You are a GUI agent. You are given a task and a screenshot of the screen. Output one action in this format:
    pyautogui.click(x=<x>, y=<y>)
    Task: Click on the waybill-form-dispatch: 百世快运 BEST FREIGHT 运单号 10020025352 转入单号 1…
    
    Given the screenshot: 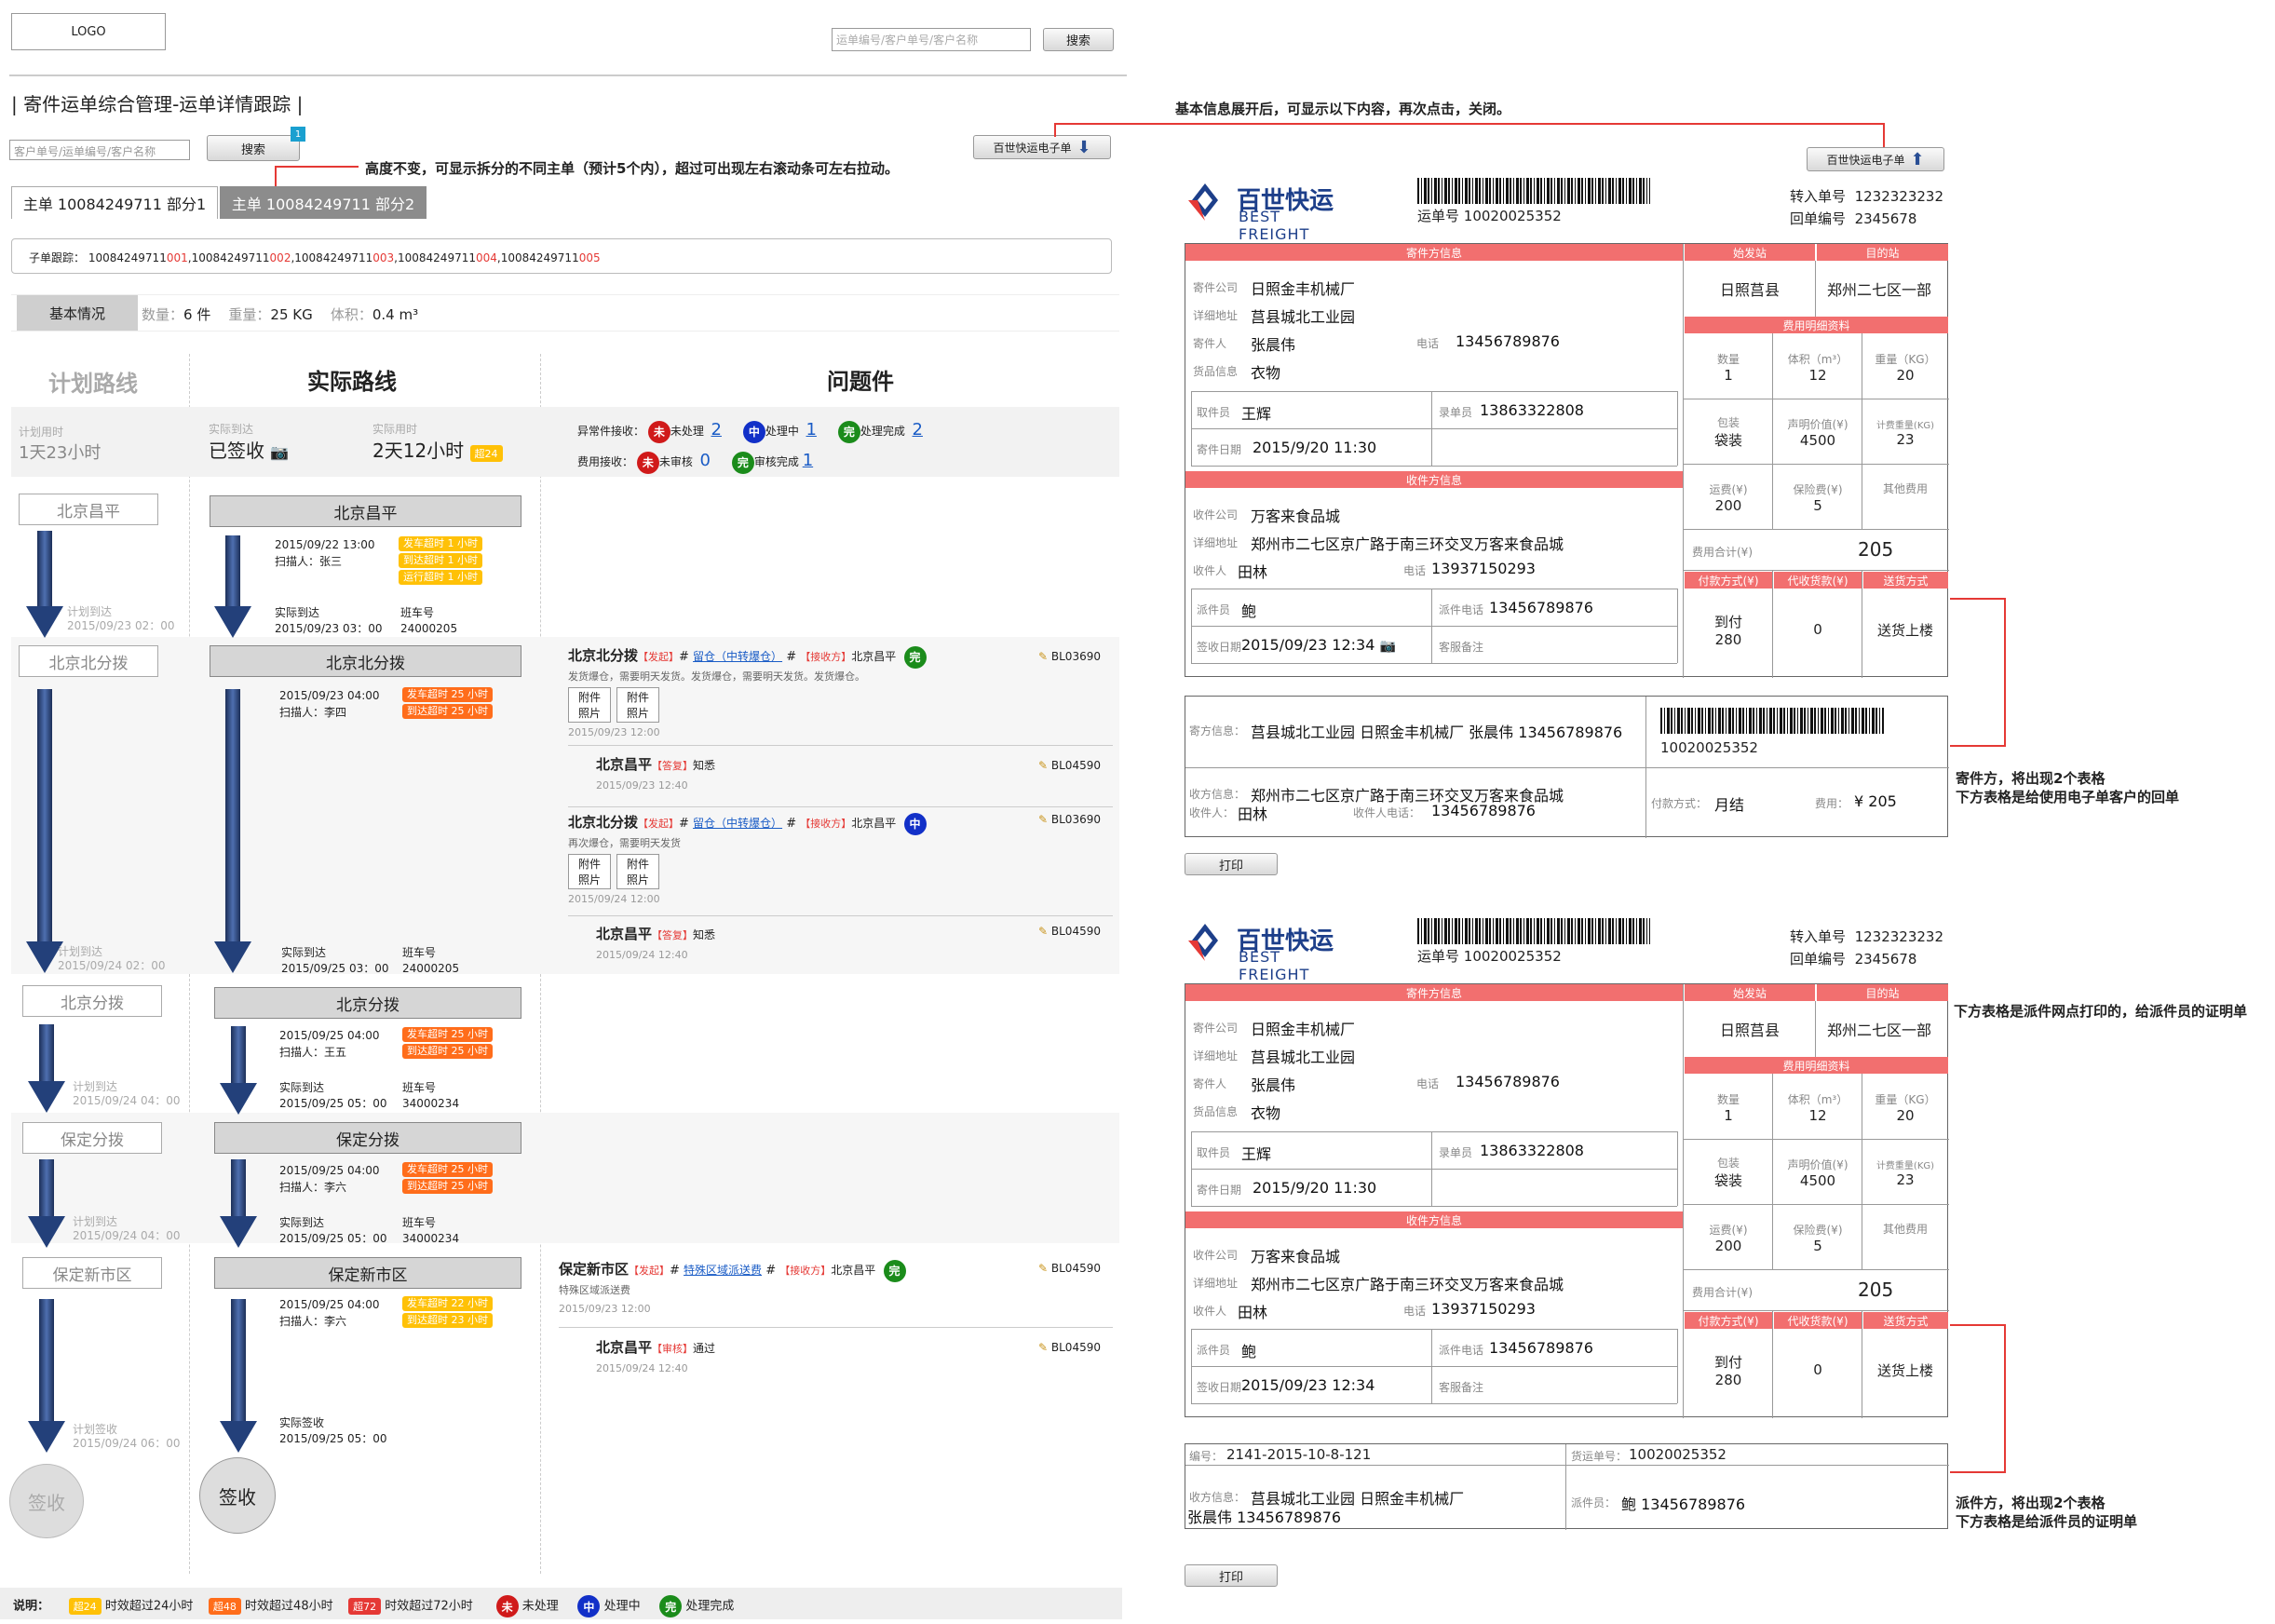 What is the action you would take?
    pyautogui.click(x=1567, y=1221)
    